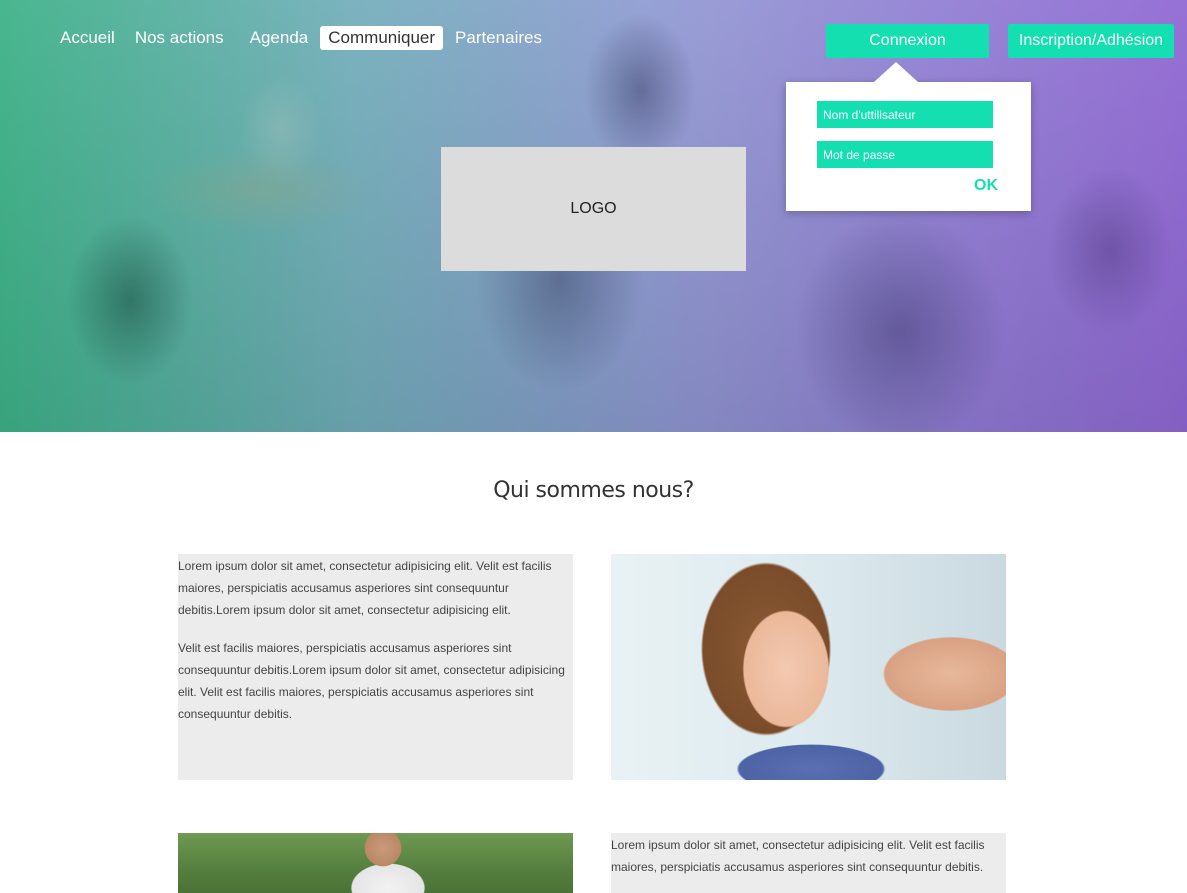  What do you see at coordinates (908, 136) in the screenshot?
I see `login-popover: Nom d'uttilisateur Mot de passe OK` at bounding box center [908, 136].